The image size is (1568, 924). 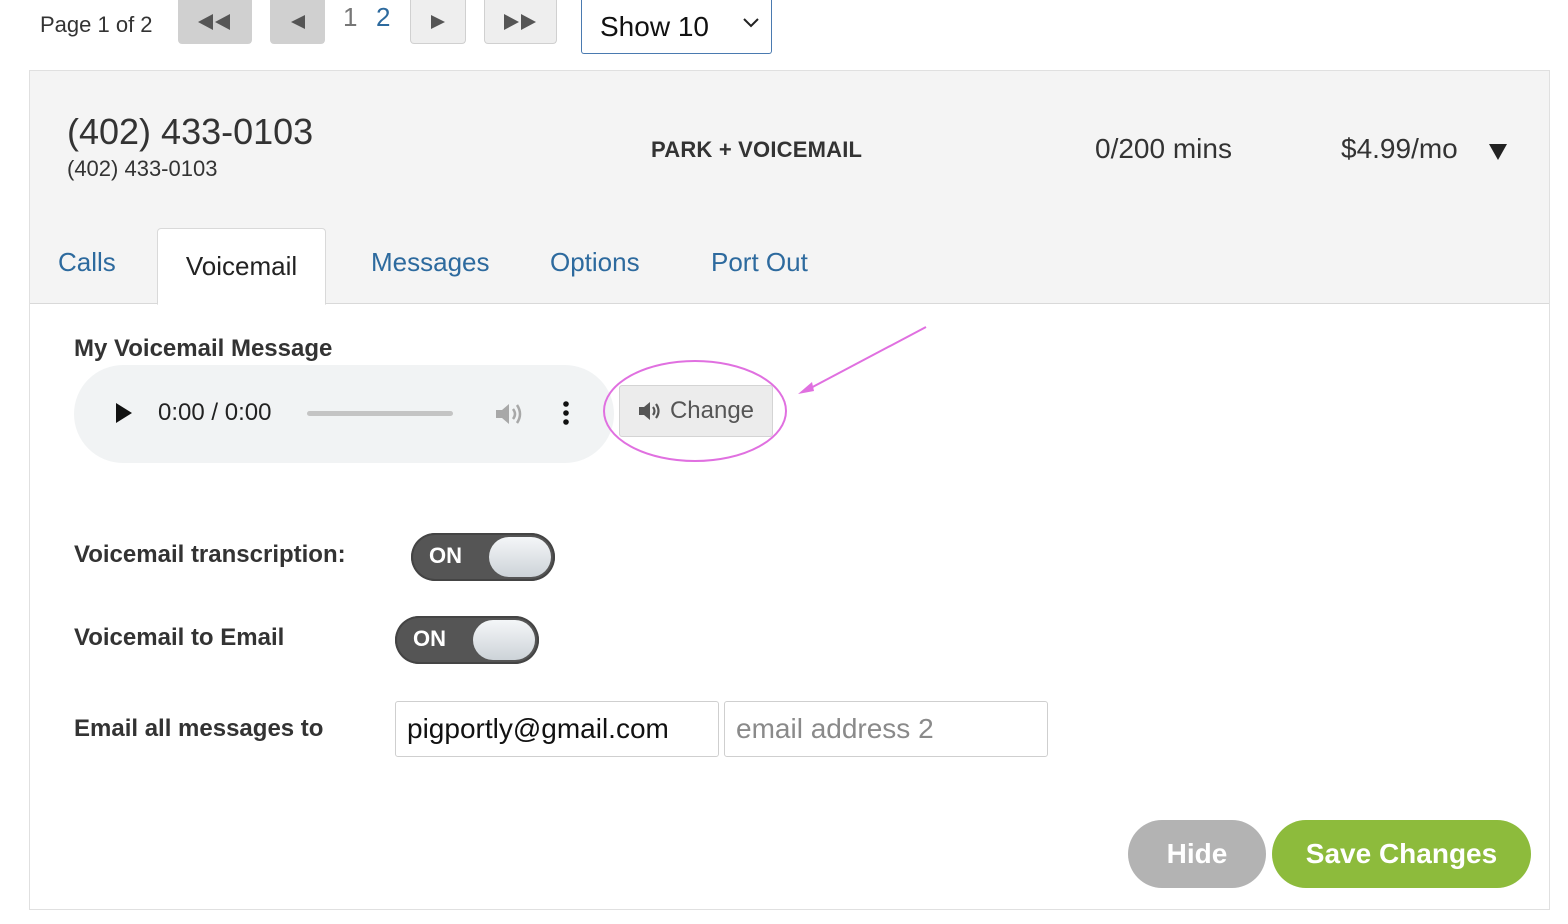 I want to click on audio-player: 0:00 / 0:00, so click(x=344, y=414).